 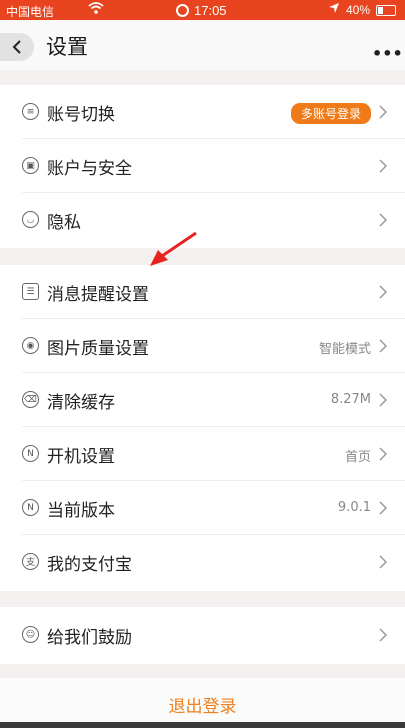 What do you see at coordinates (202, 704) in the screenshot?
I see `logout-button: 退出登录` at bounding box center [202, 704].